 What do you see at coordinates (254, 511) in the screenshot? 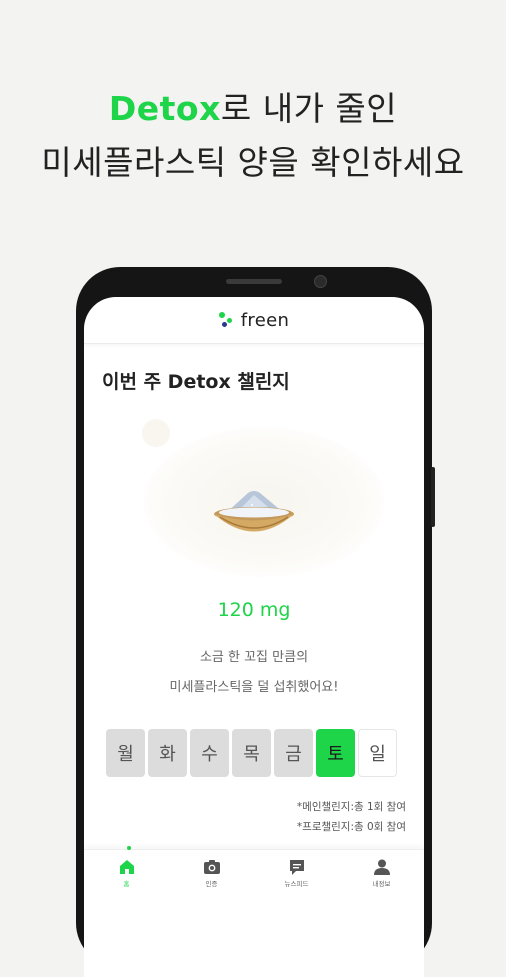
I see `salt-bowl-icon` at bounding box center [254, 511].